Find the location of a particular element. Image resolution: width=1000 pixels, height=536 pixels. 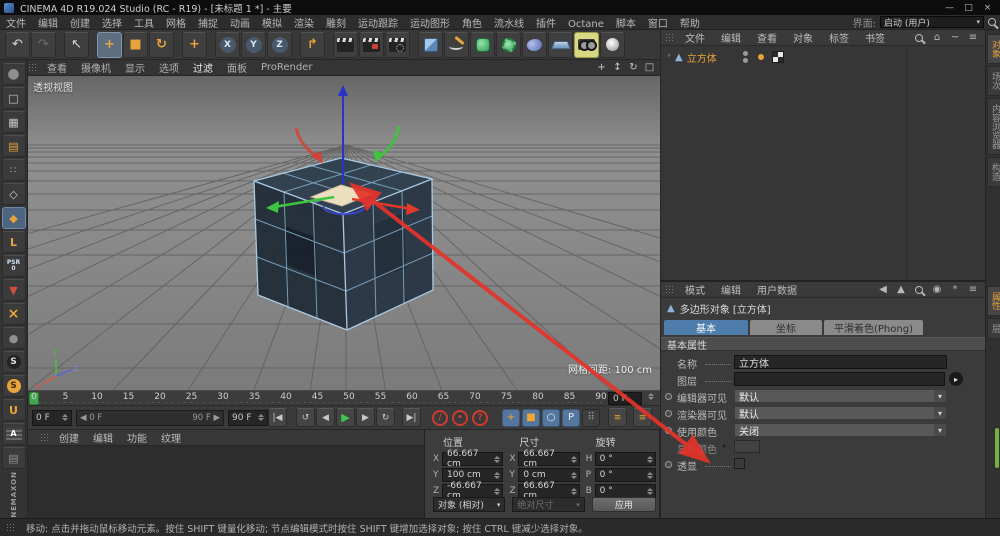

toggle-view-icon: □ is located at coordinates (649, 67).